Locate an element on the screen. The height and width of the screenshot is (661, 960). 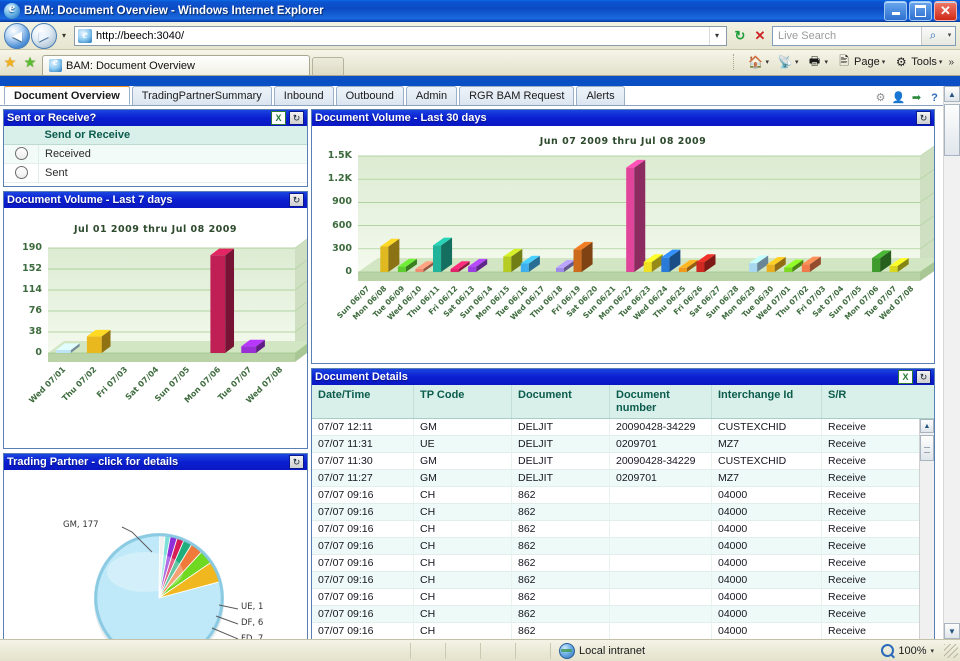
option-label: Sent is located at coordinates (172, 173).